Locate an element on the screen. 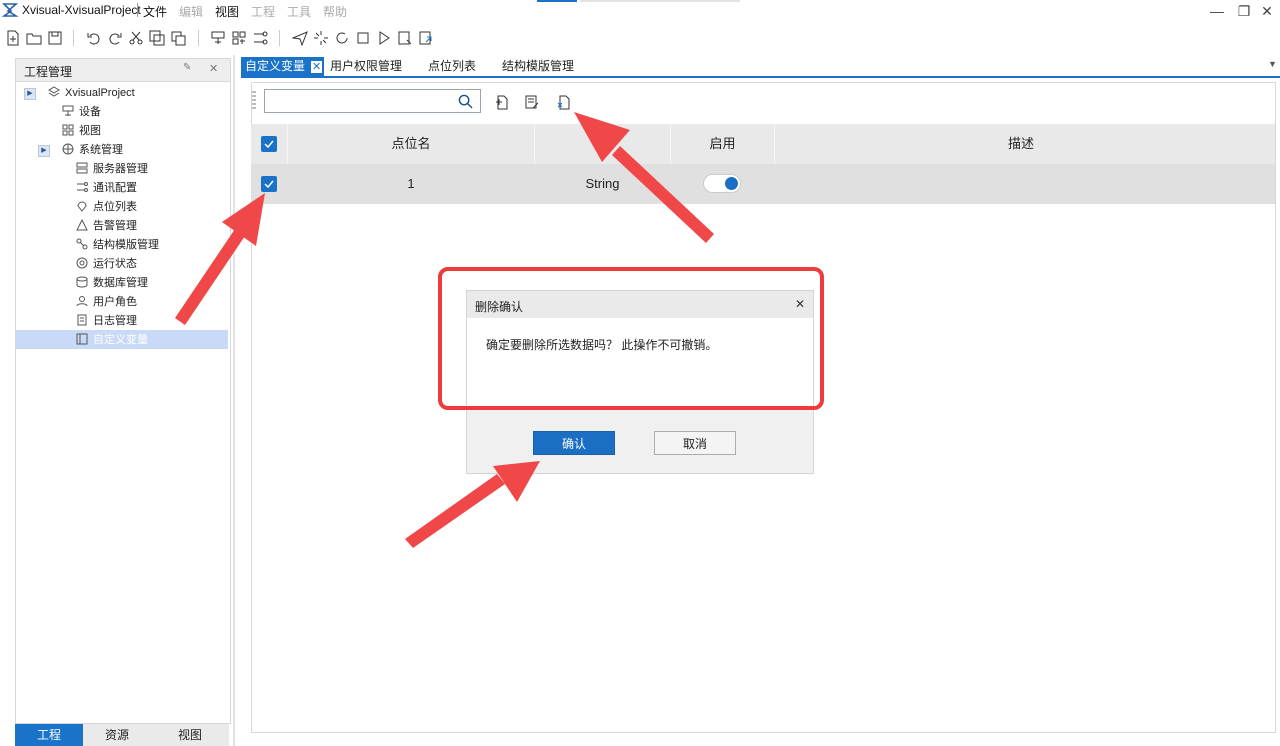 This screenshot has width=1280, height=746. arrow-to-confirm-button is located at coordinates (472, 504).